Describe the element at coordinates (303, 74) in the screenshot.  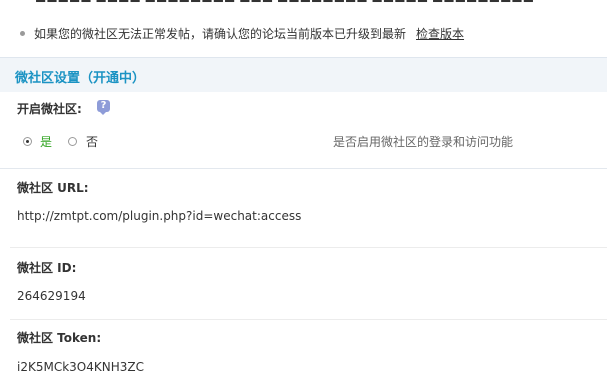
I see `section-header: 微社区设置（开通中）` at that location.